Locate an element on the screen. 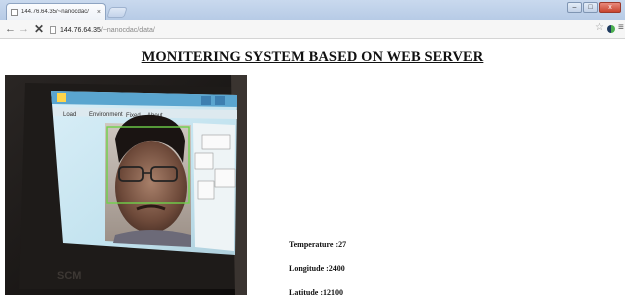  reading-temperature: Temperature :27 is located at coordinates (317, 252).